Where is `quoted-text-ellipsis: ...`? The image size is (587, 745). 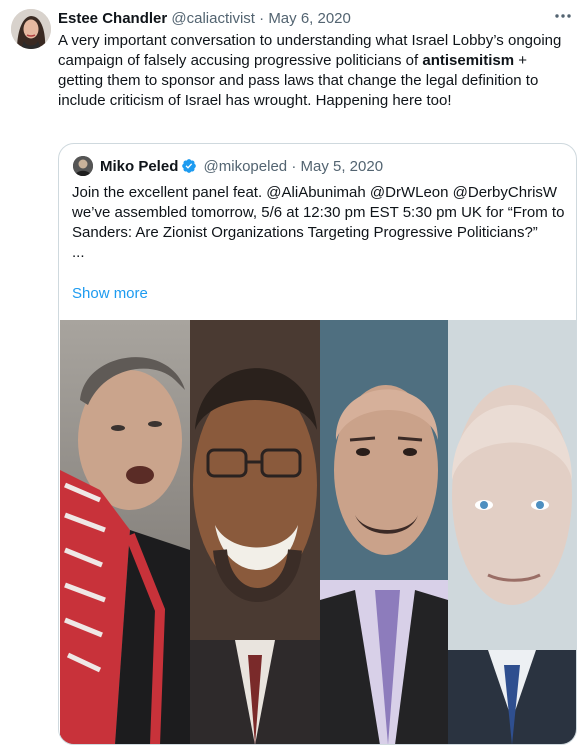
quoted-text-ellipsis: ... is located at coordinates (78, 252).